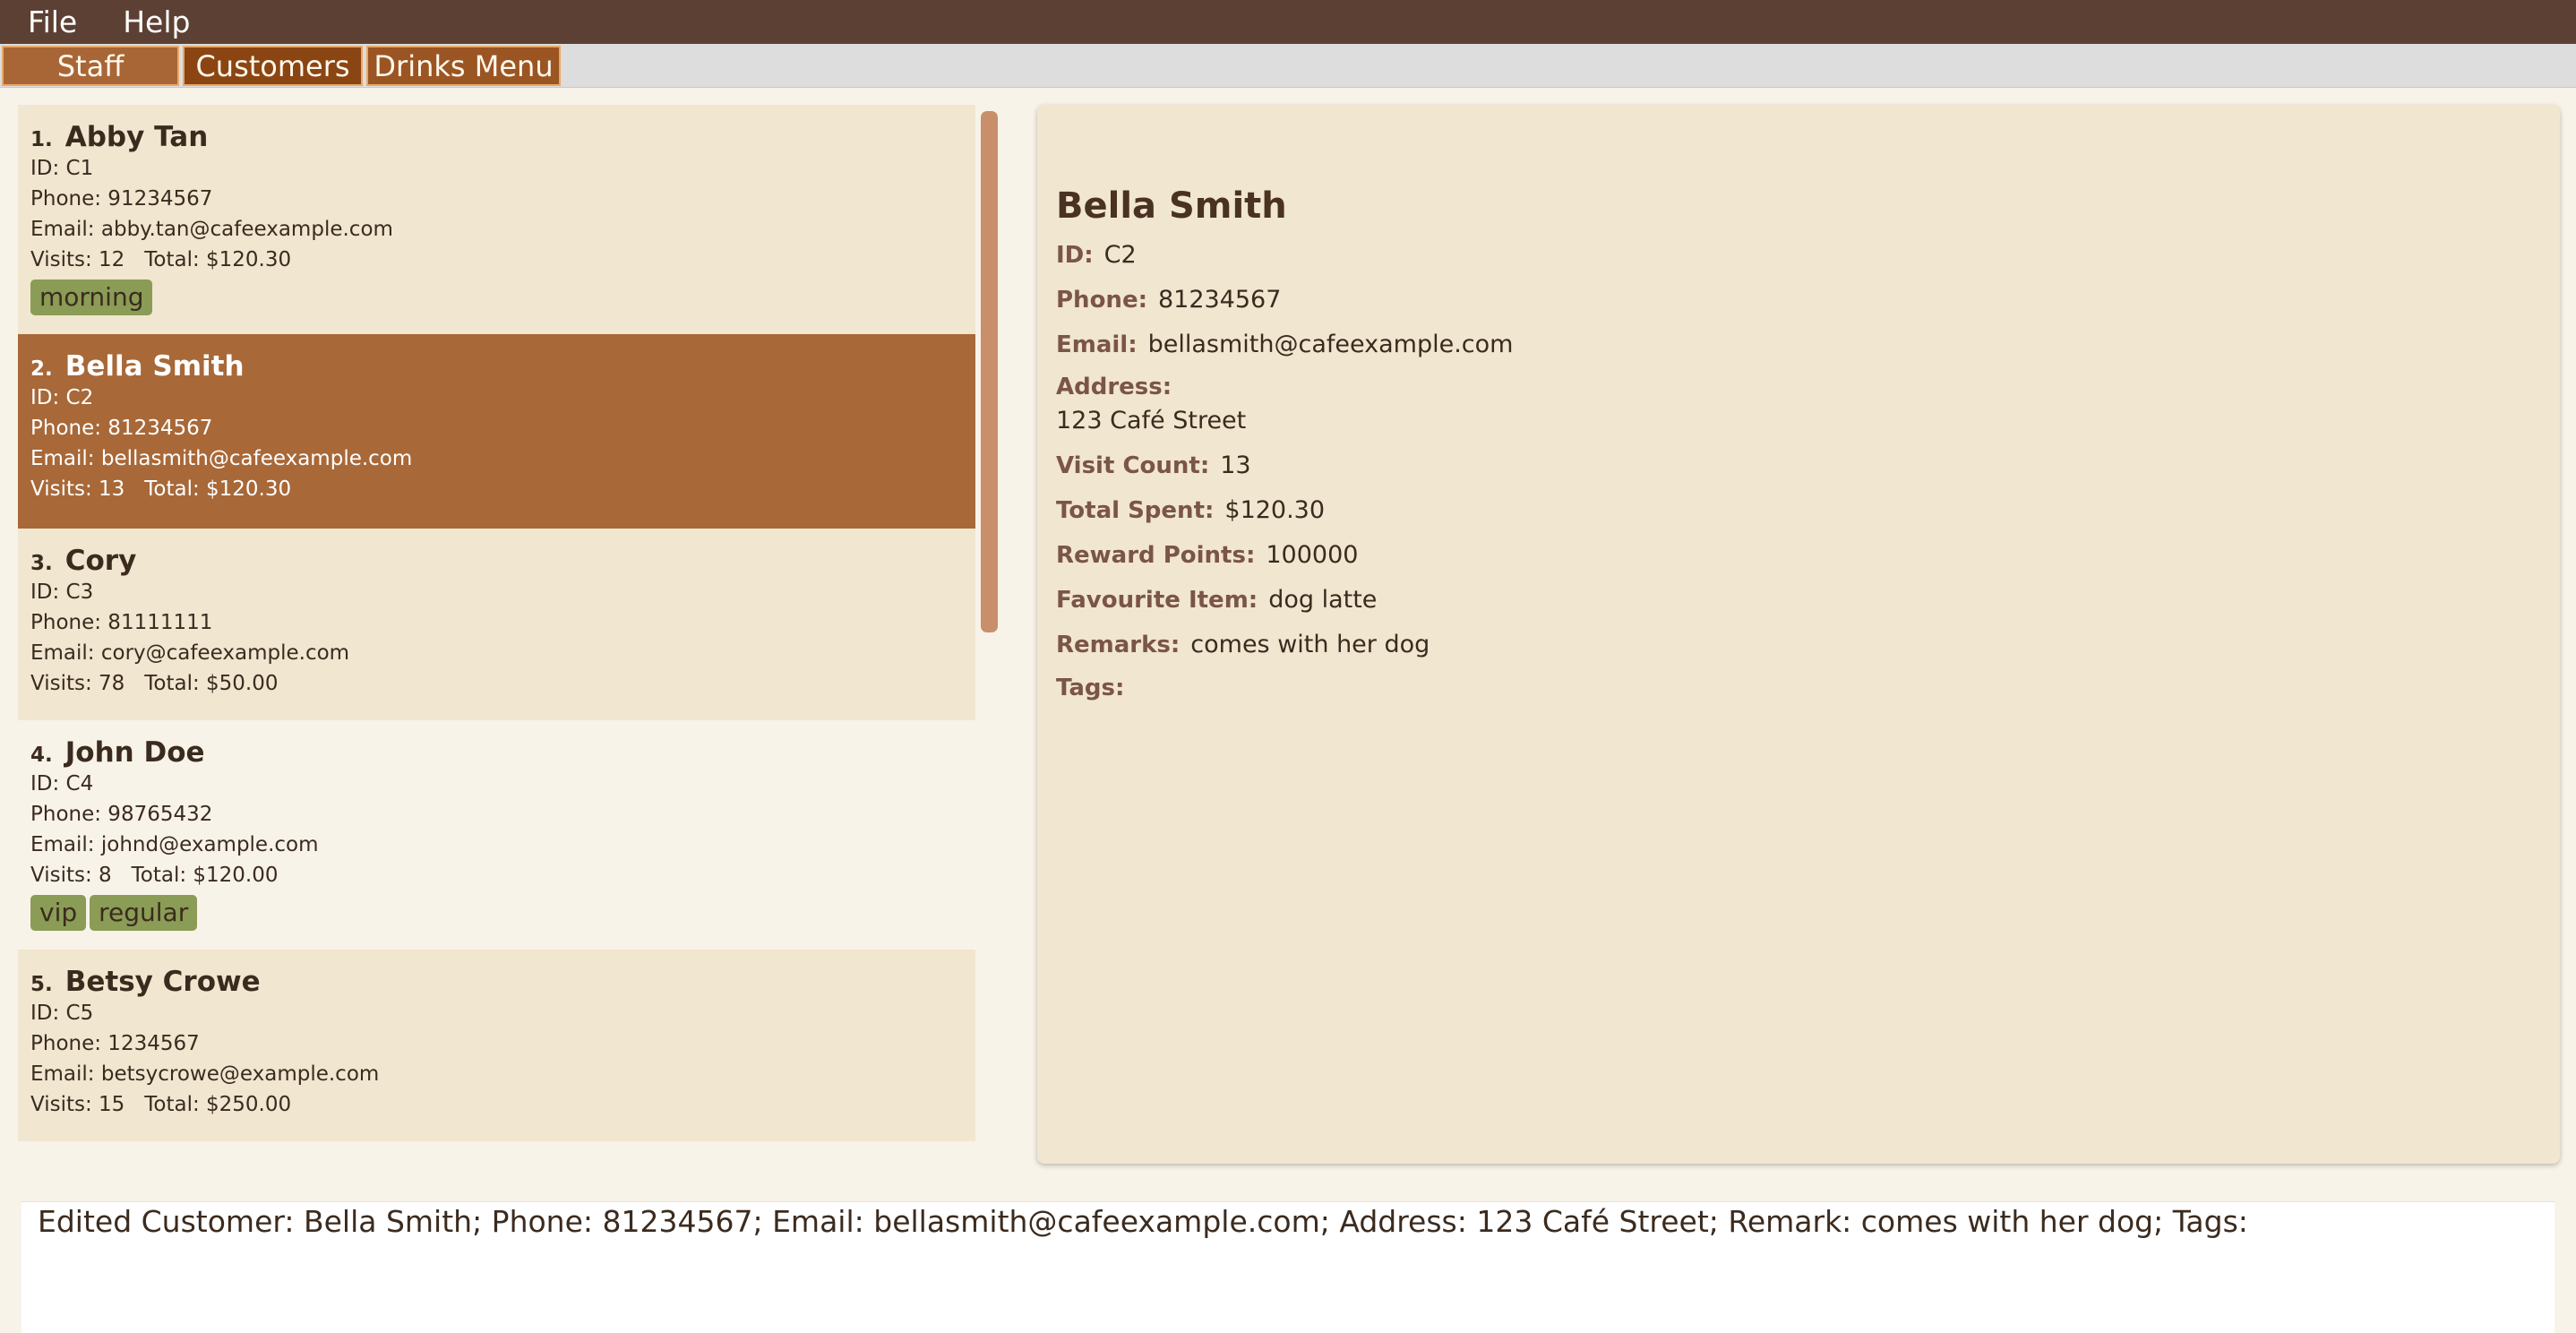 Image resolution: width=2576 pixels, height=1333 pixels. I want to click on detail-phone-value: 81234567, so click(1219, 300).